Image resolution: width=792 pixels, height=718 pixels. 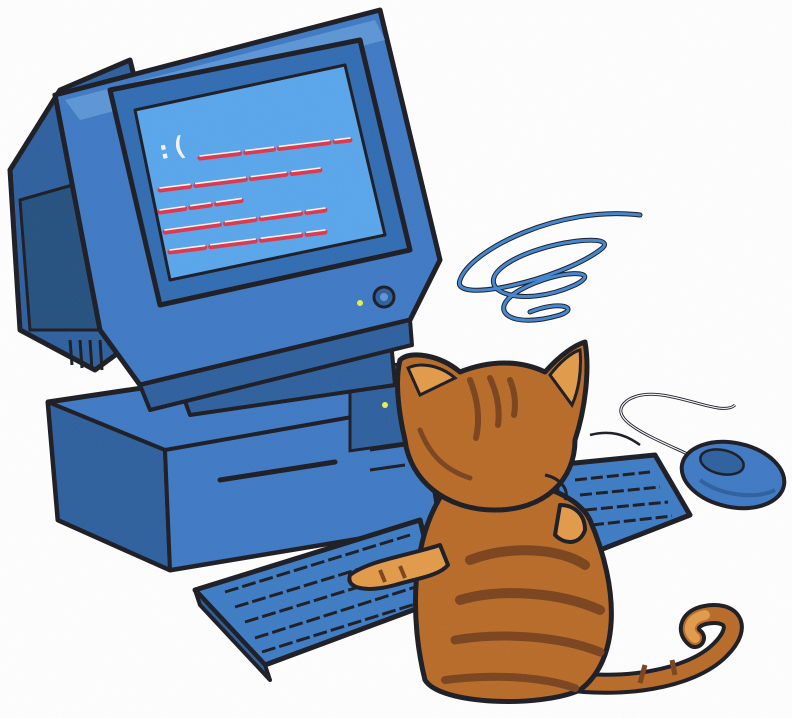 What do you see at coordinates (360, 303) in the screenshot?
I see `power-led-icon` at bounding box center [360, 303].